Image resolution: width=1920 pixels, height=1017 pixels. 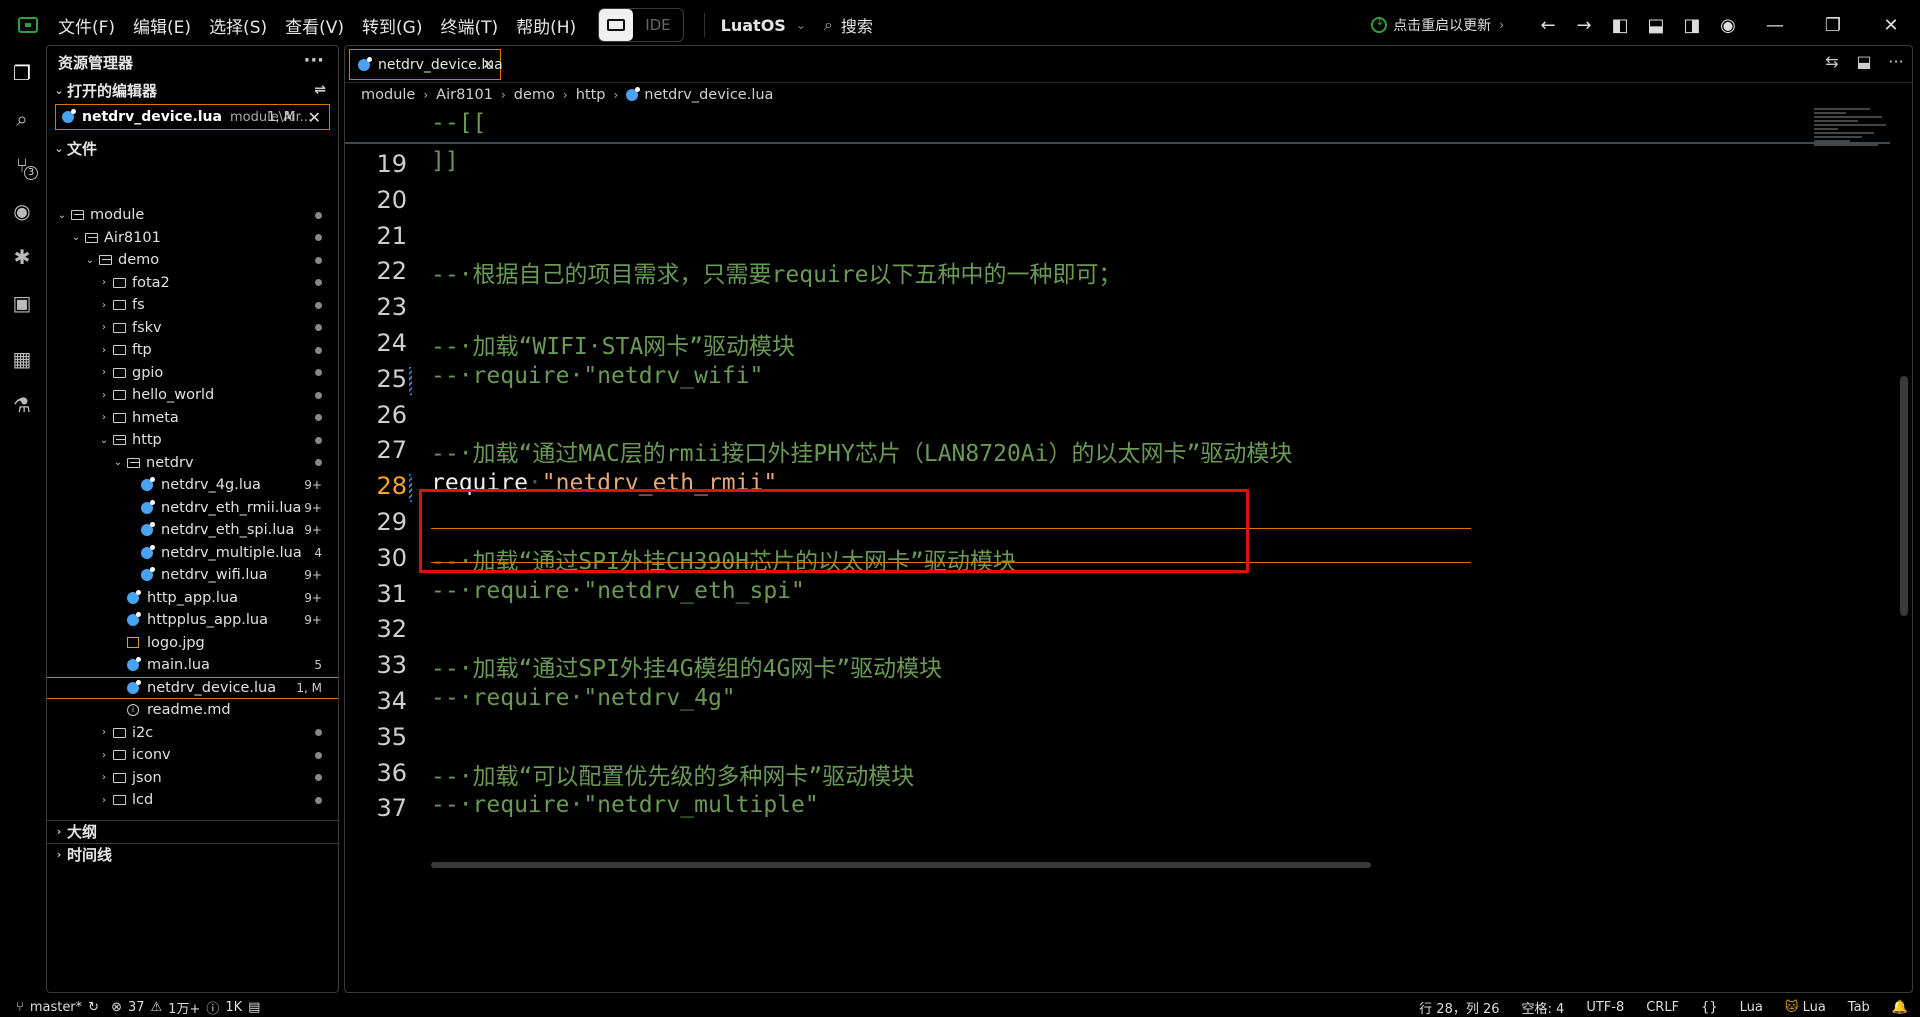 What do you see at coordinates (1859, 1007) in the screenshot?
I see `tab-mode: Tab` at bounding box center [1859, 1007].